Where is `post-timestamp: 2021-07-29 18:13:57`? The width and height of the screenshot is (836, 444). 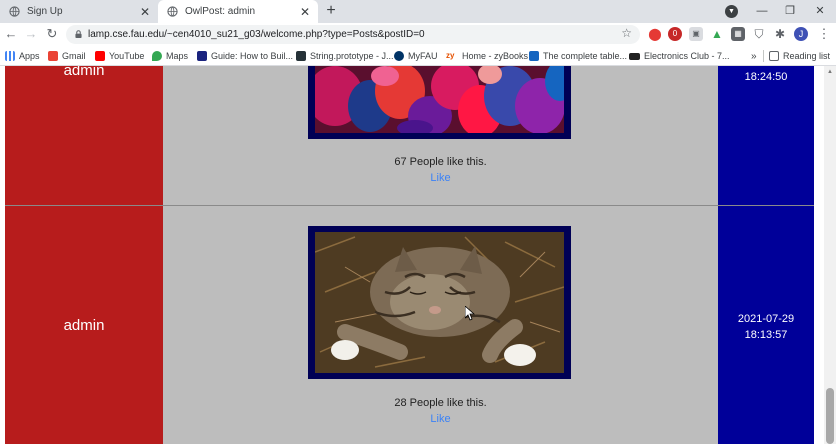
post-timestamp: 2021-07-29 18:13:57 is located at coordinates (766, 327).